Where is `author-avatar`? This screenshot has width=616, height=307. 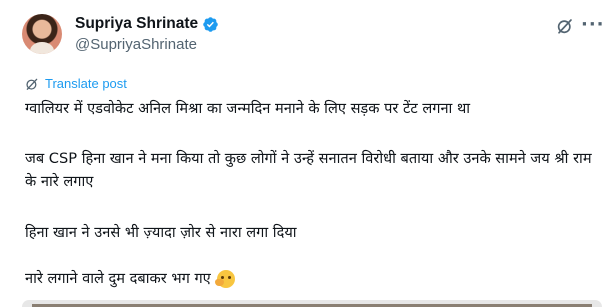
author-avatar is located at coordinates (42, 34).